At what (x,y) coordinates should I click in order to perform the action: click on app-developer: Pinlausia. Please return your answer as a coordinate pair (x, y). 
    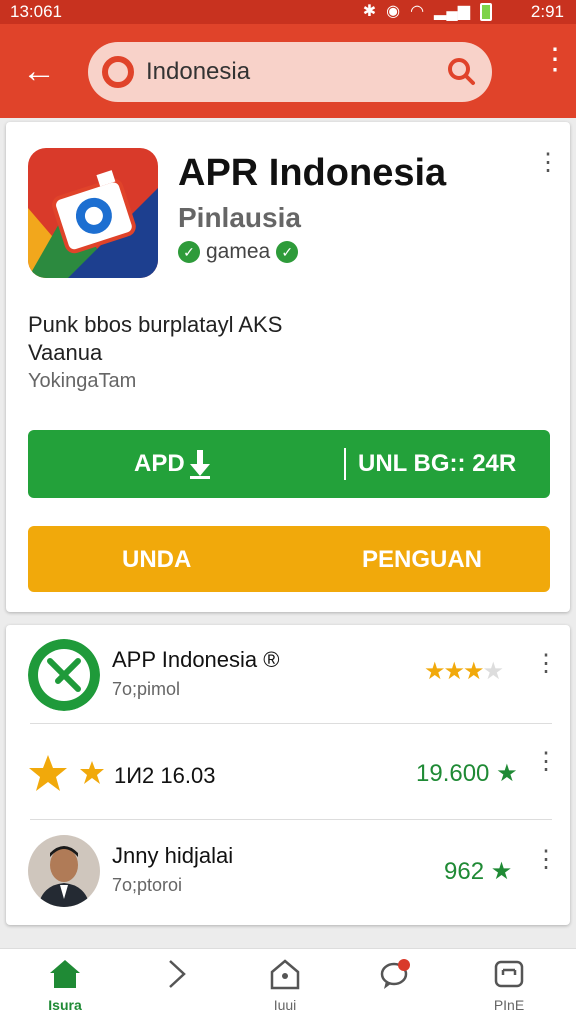
    Looking at the image, I should click on (239, 218).